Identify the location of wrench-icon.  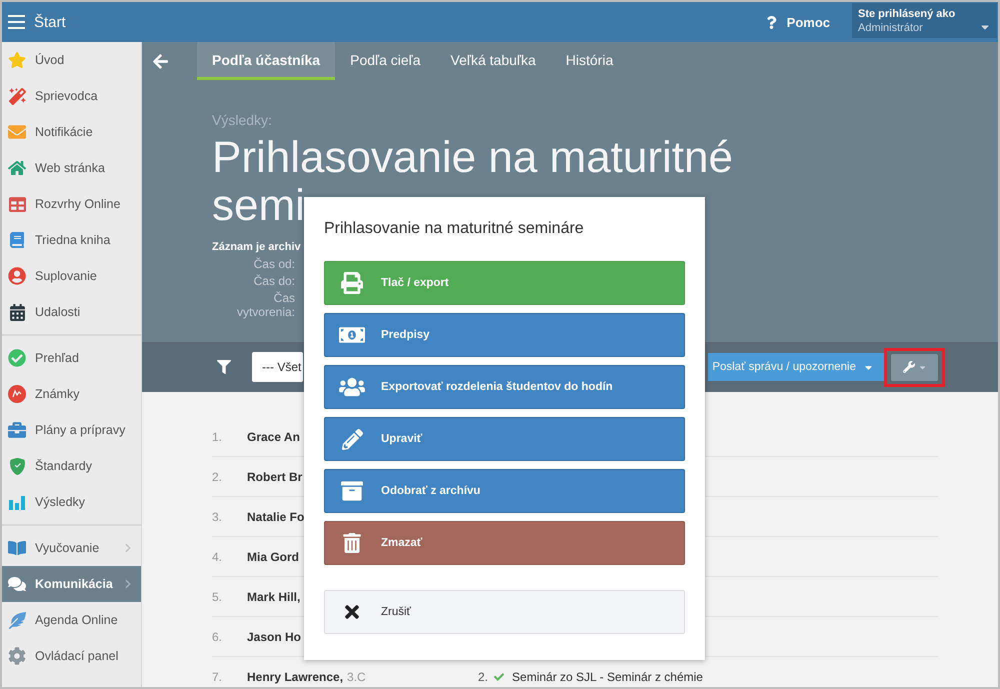
(908, 367).